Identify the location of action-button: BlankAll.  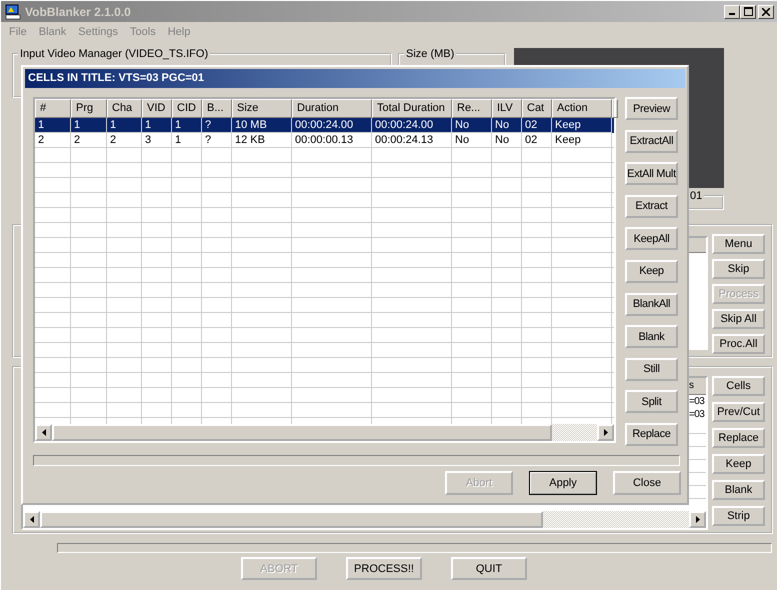
(651, 304).